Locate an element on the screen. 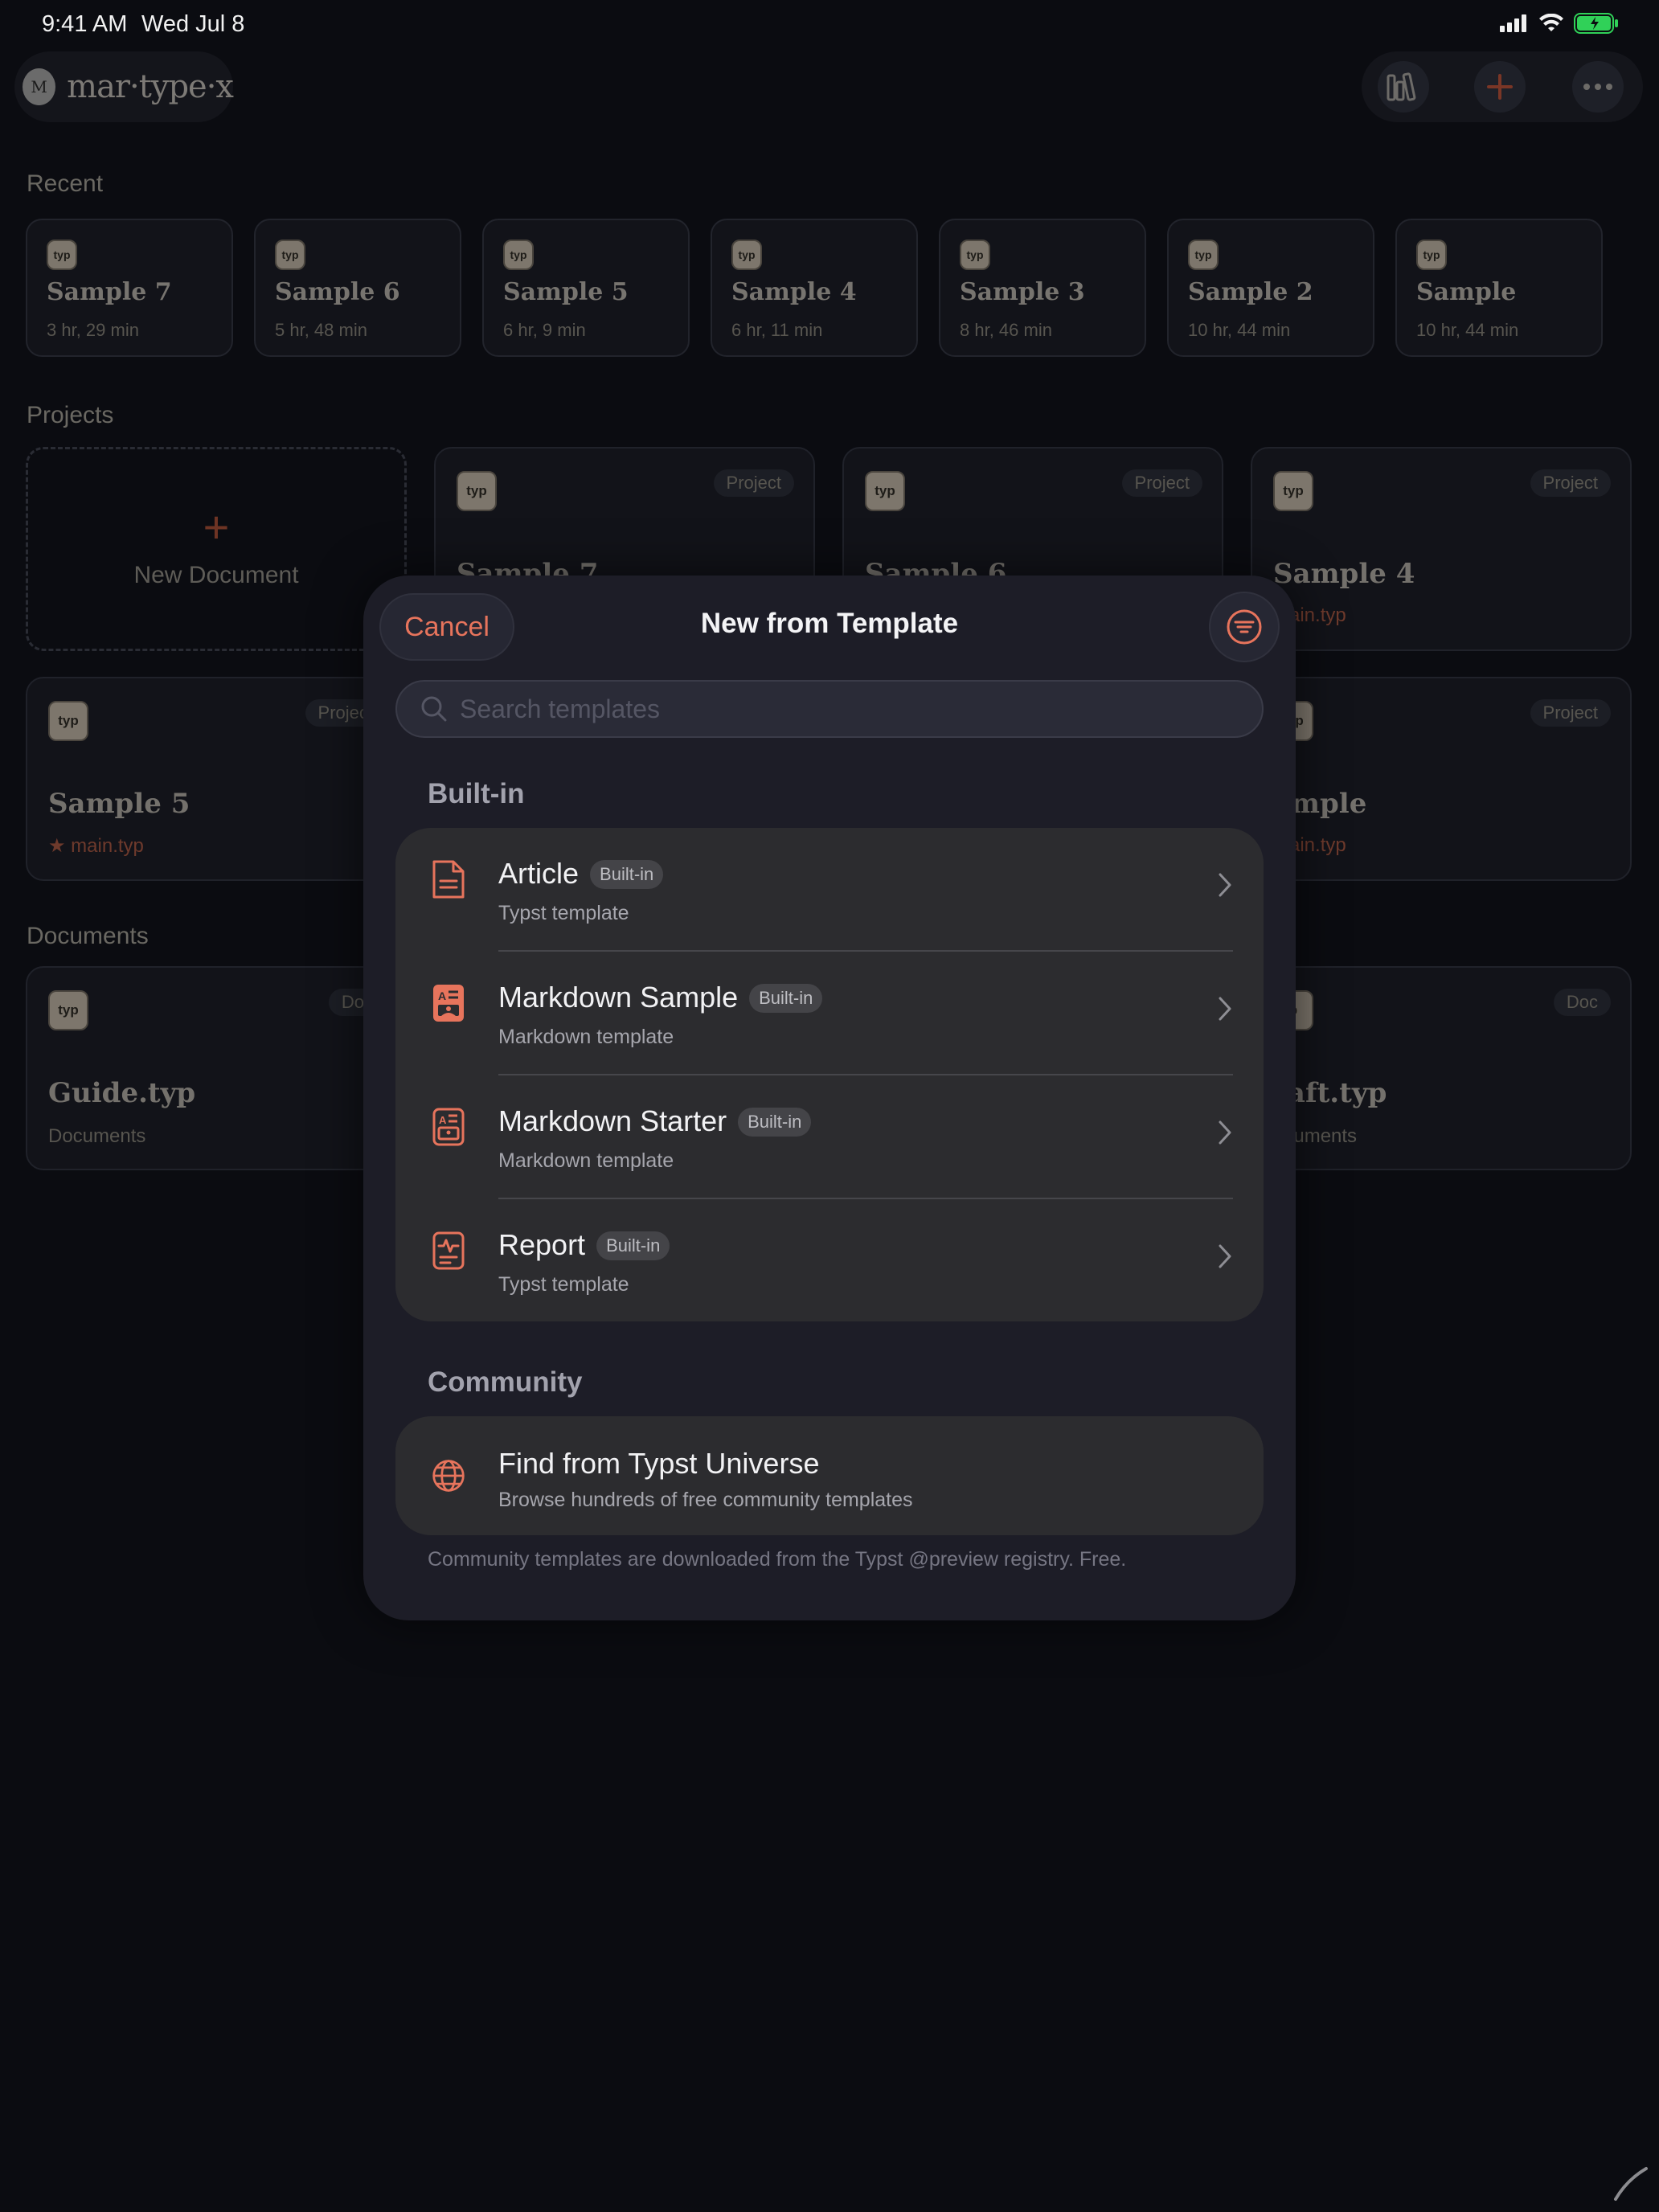 The width and height of the screenshot is (1659, 2212). status-date: Wed Jul 8 is located at coordinates (193, 24).